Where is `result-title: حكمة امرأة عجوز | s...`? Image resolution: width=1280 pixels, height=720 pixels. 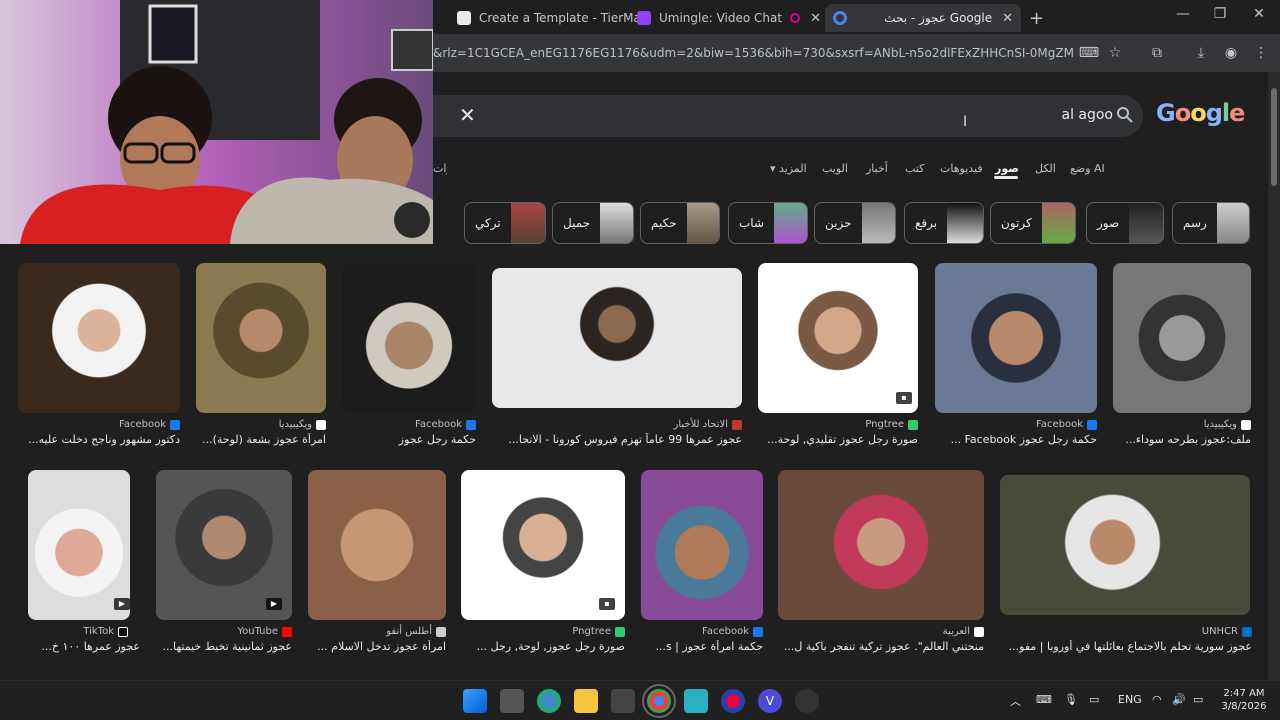
result-title: حكمة امرأة عجوز | s... is located at coordinates (702, 646).